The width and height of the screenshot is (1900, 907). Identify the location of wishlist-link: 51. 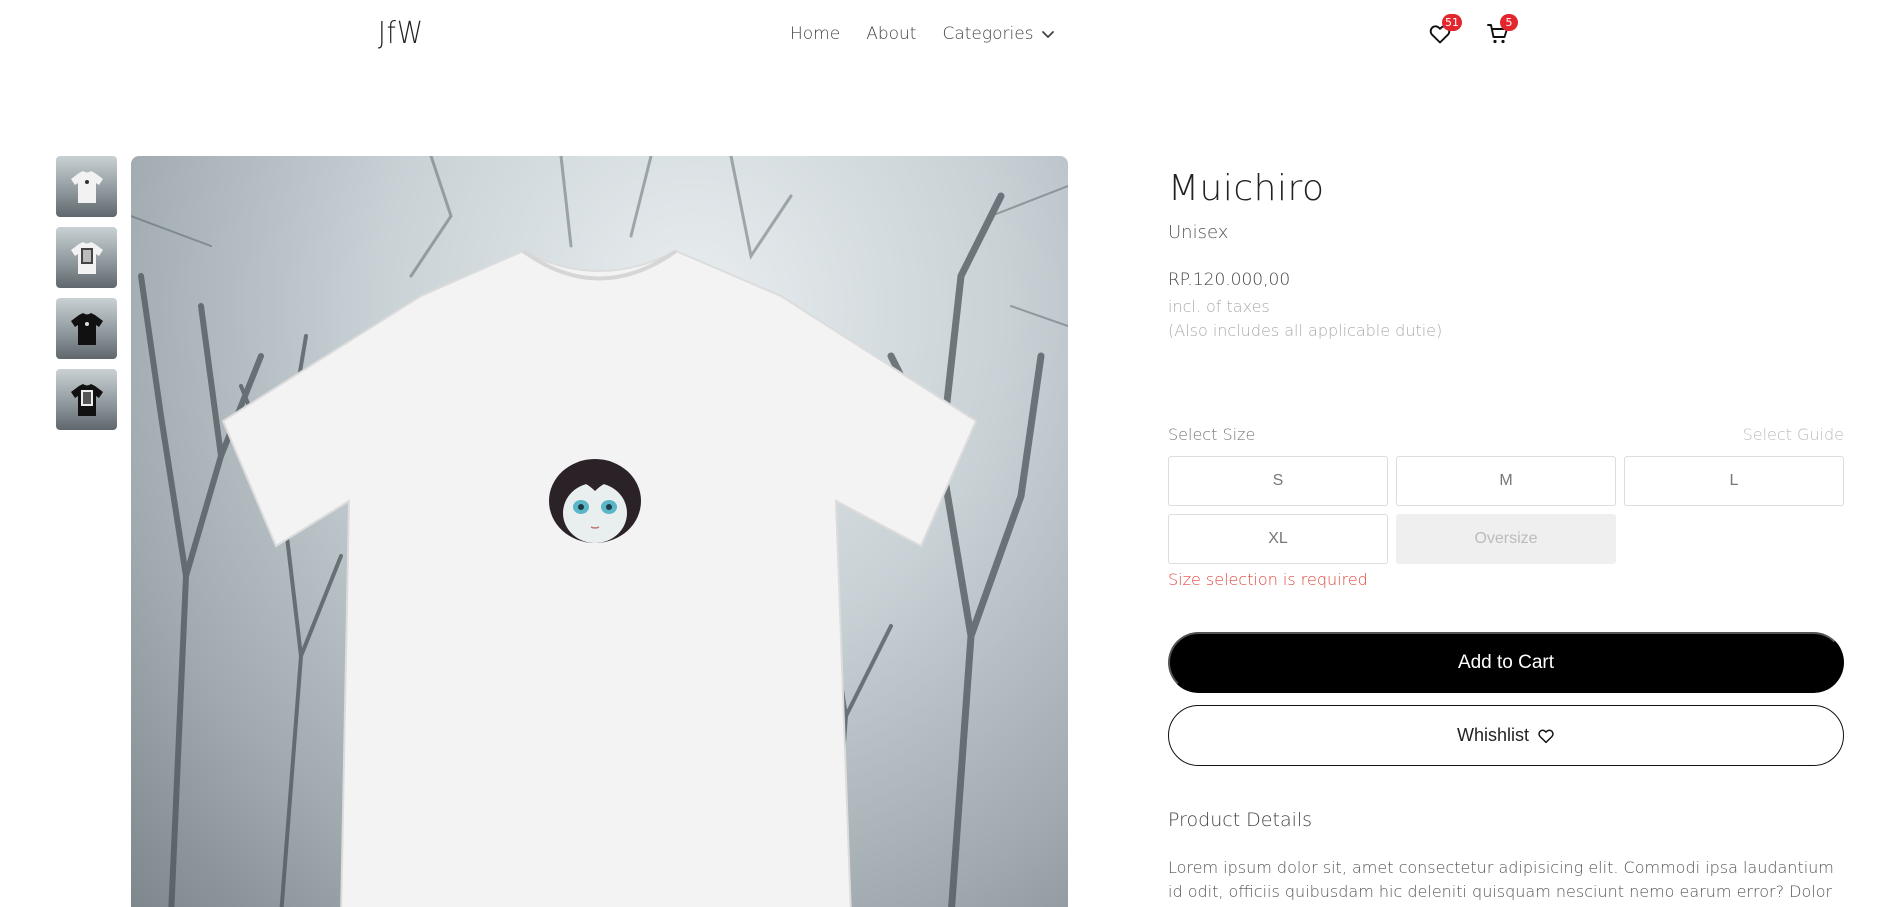
(1445, 30).